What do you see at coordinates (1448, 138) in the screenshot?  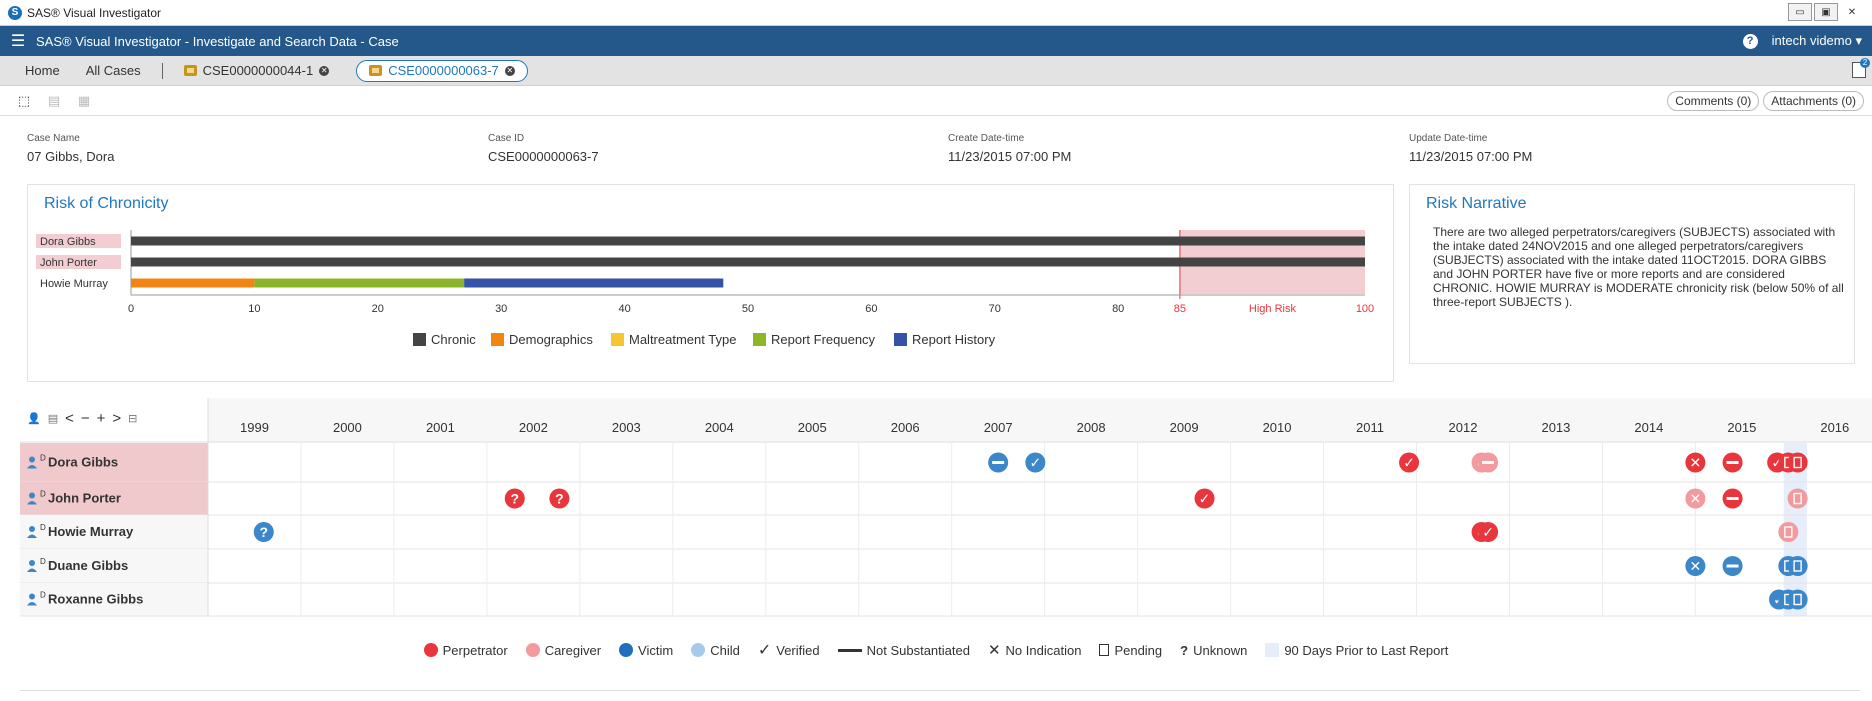 I see `field-label: Update Date-time` at bounding box center [1448, 138].